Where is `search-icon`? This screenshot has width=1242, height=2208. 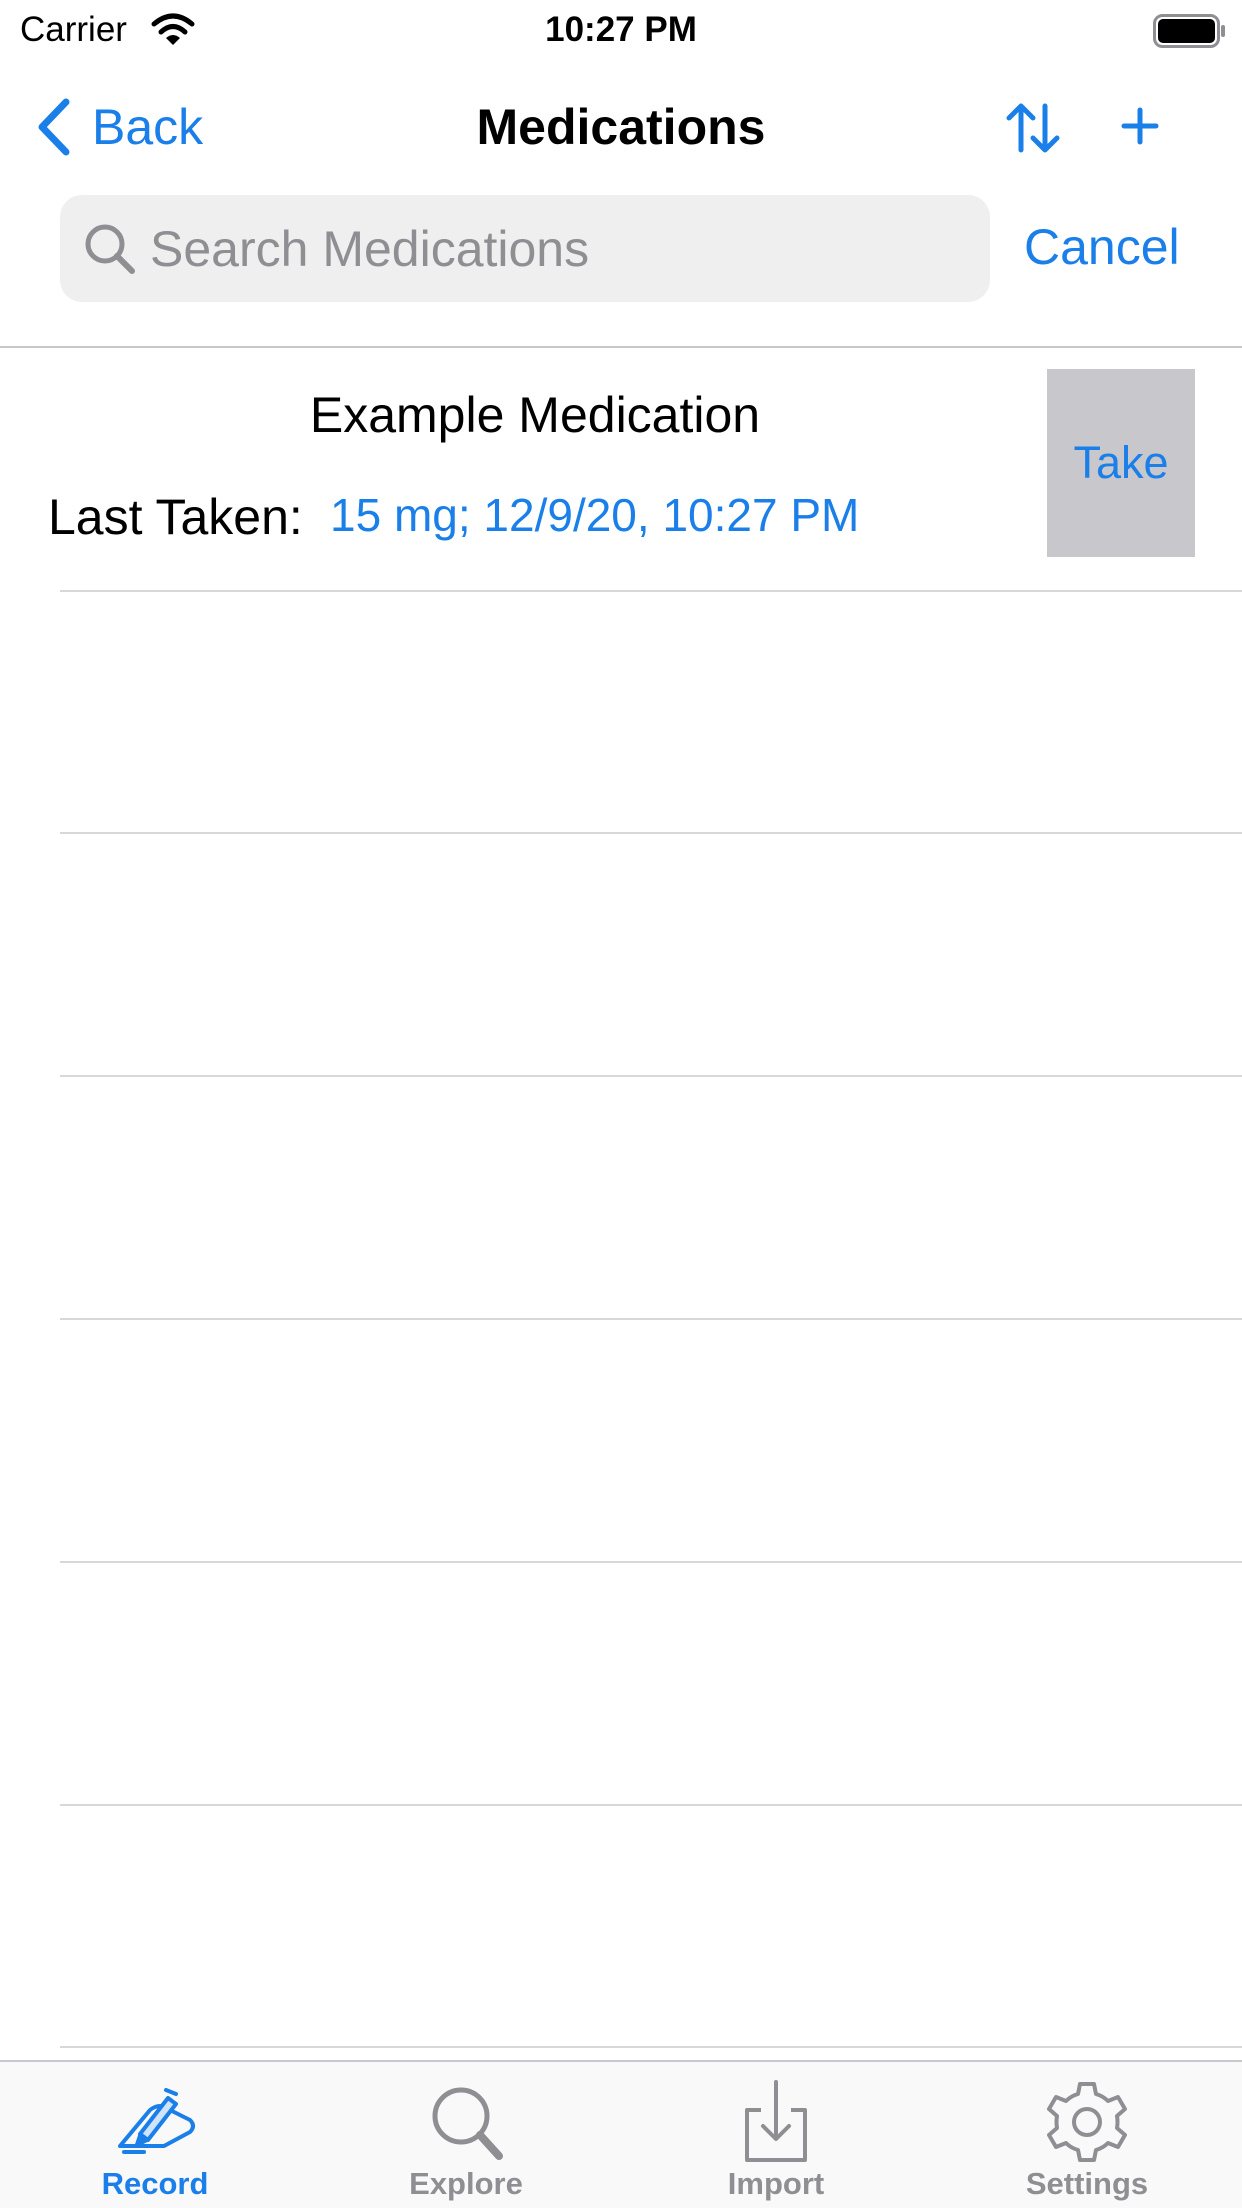
search-icon is located at coordinates (110, 249).